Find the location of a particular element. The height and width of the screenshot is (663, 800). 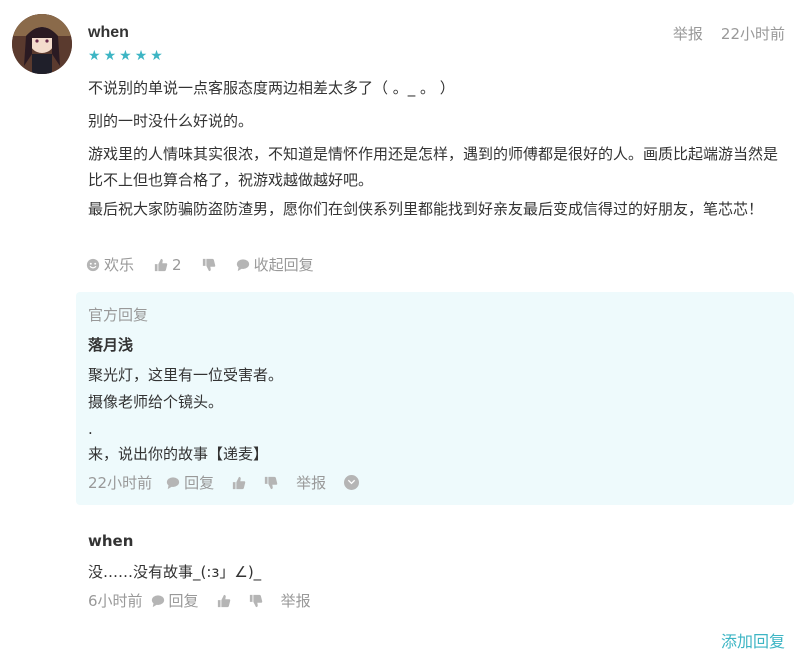

comment-meta: 举报 22小时前 is located at coordinates (729, 33).